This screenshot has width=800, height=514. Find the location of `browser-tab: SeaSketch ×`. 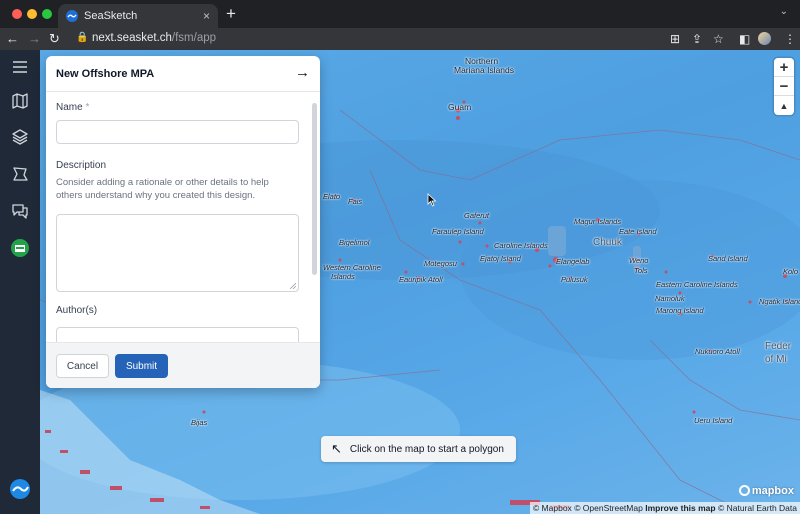

browser-tab: SeaSketch × is located at coordinates (138, 16).